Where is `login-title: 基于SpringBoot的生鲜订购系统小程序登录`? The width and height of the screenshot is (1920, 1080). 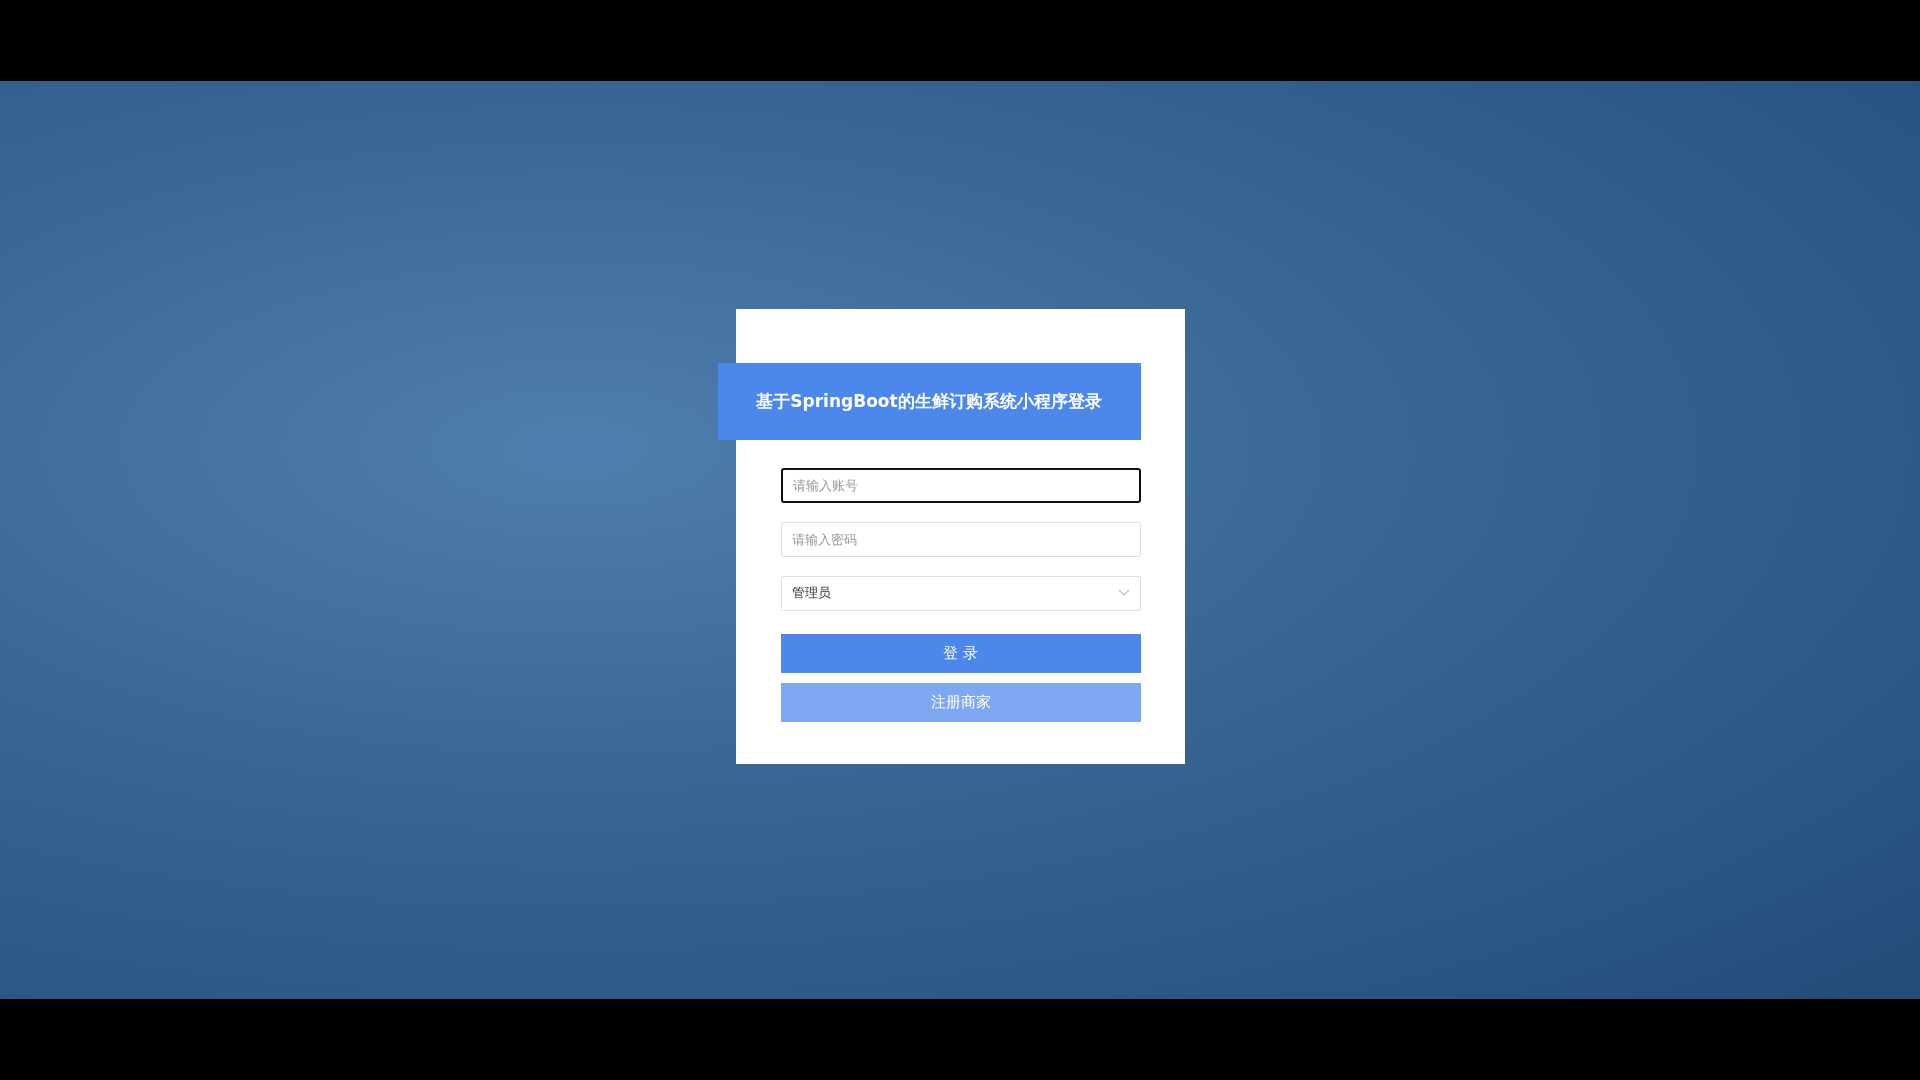 login-title: 基于SpringBoot的生鲜订购系统小程序登录 is located at coordinates (929, 401).